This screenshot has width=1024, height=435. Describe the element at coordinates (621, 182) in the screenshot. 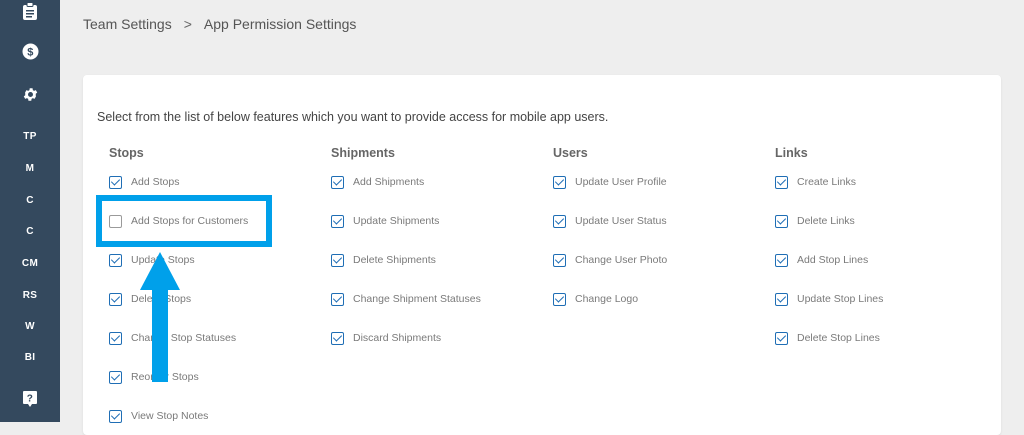

I see `permission-label: Update User Profile` at that location.